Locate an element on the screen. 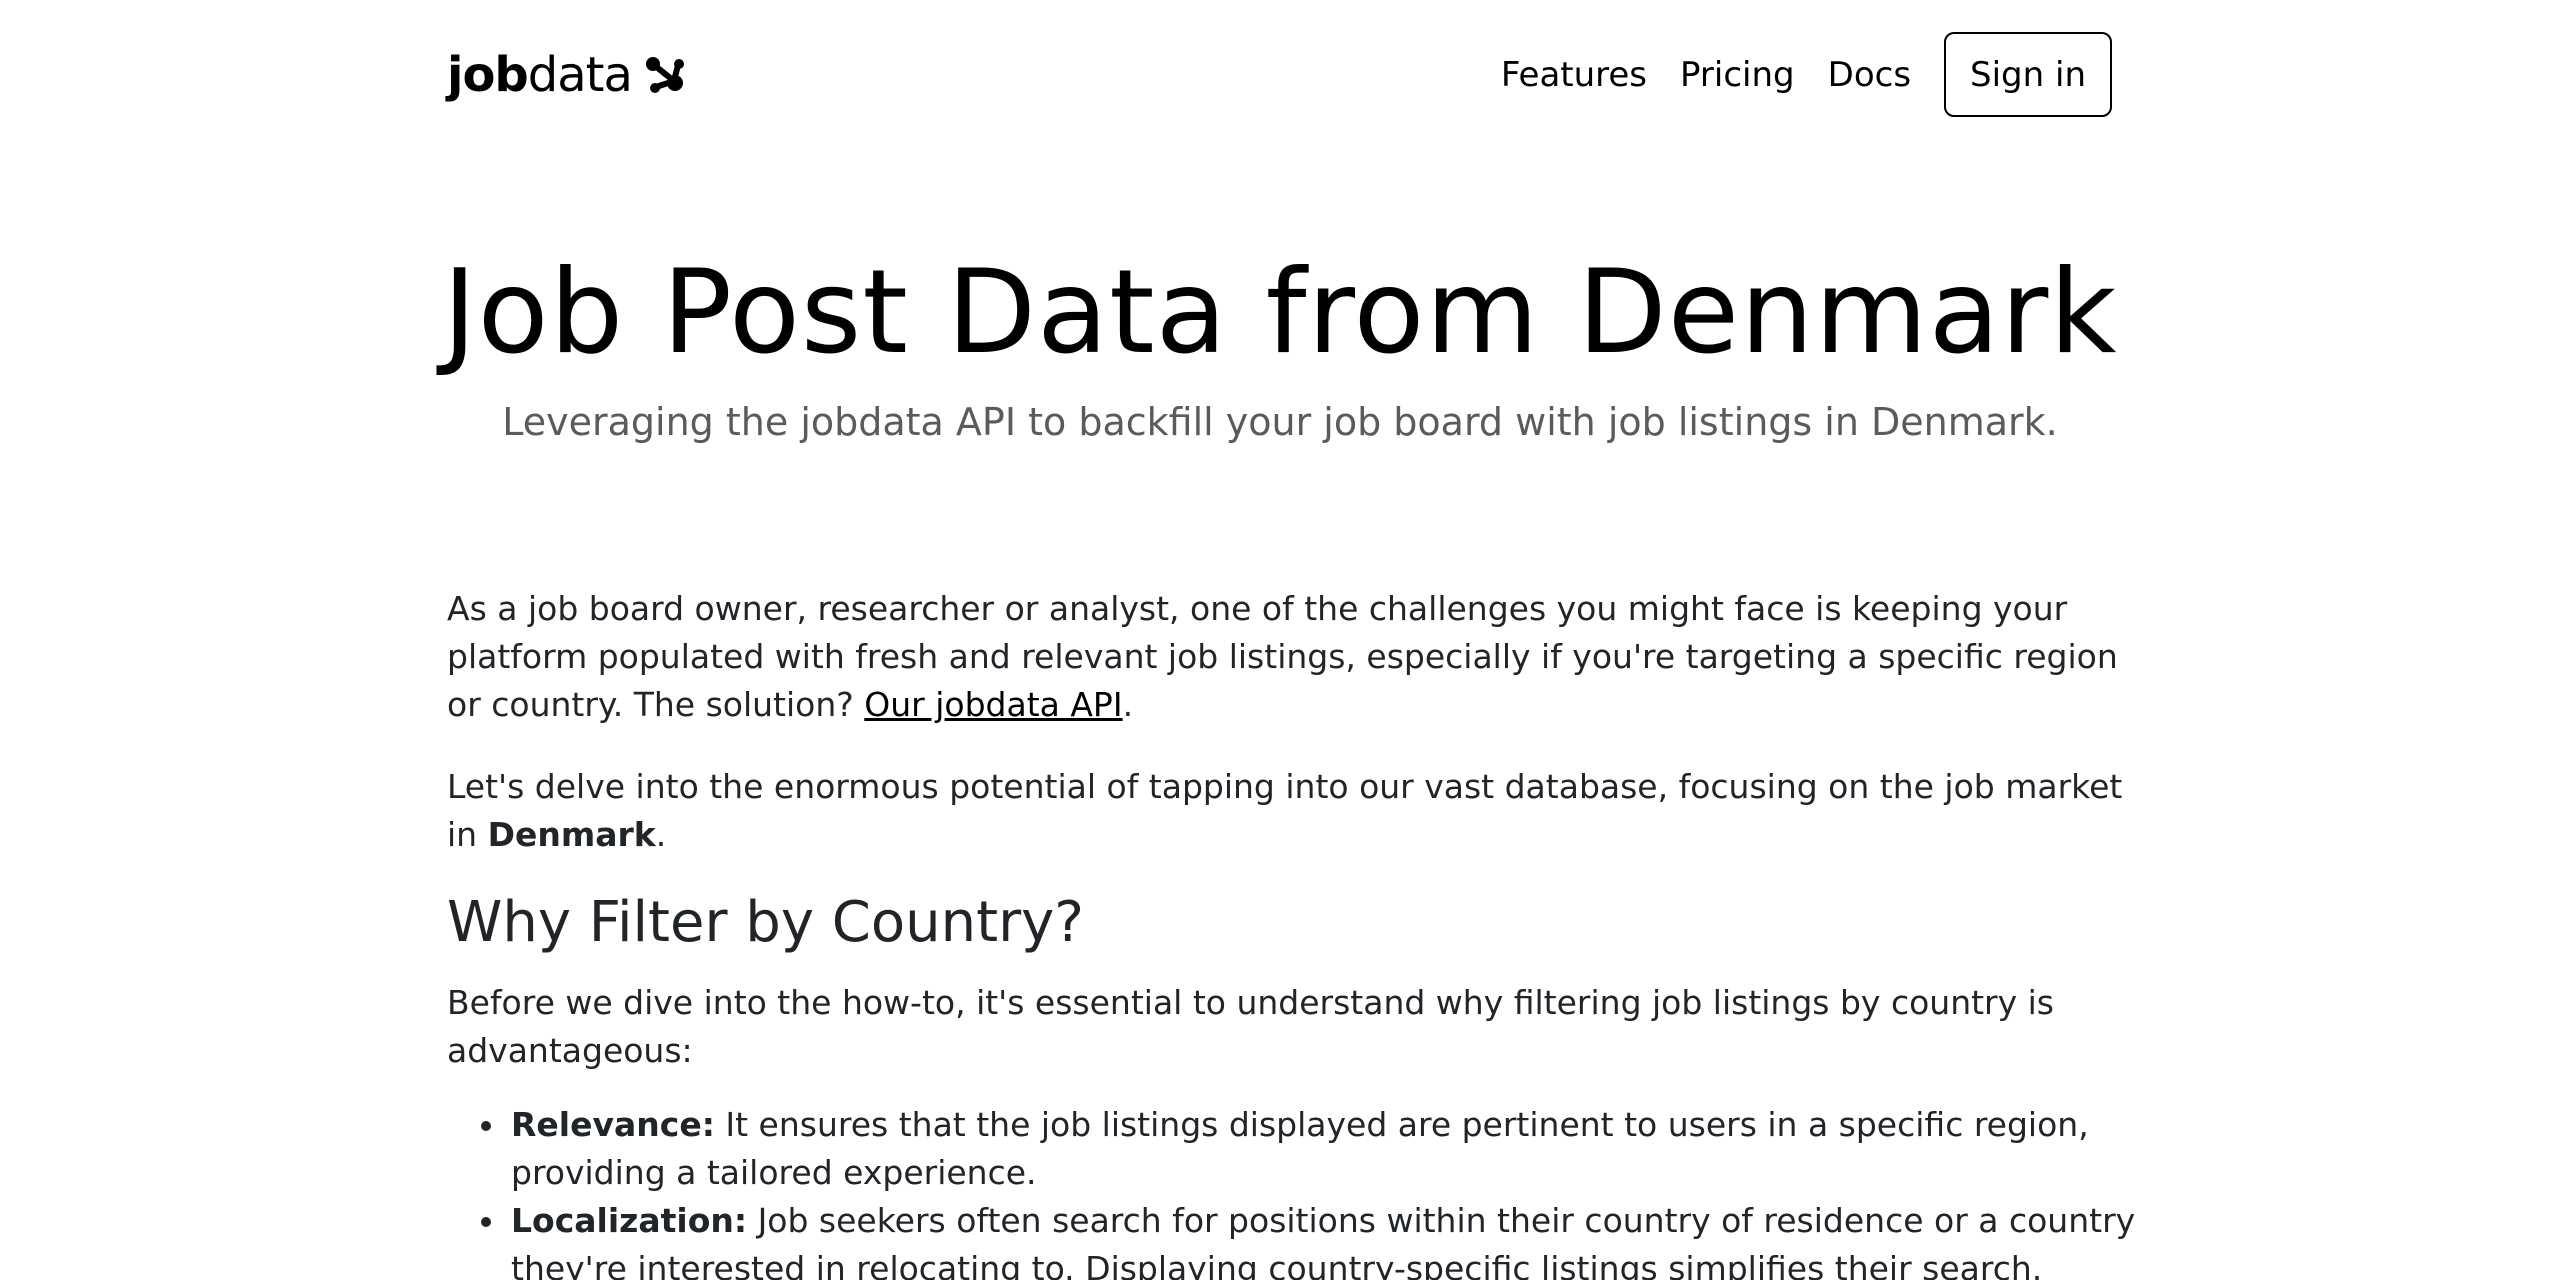  nav-pricing: Pricing is located at coordinates (1737, 75).